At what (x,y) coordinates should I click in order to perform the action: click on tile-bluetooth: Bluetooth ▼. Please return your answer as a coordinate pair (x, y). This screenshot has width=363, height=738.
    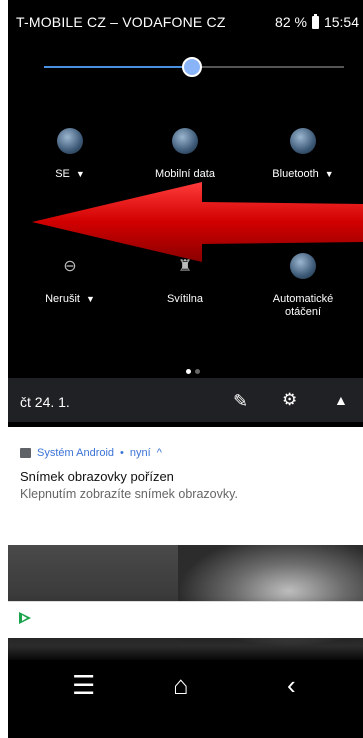
    Looking at the image, I should click on (303, 154).